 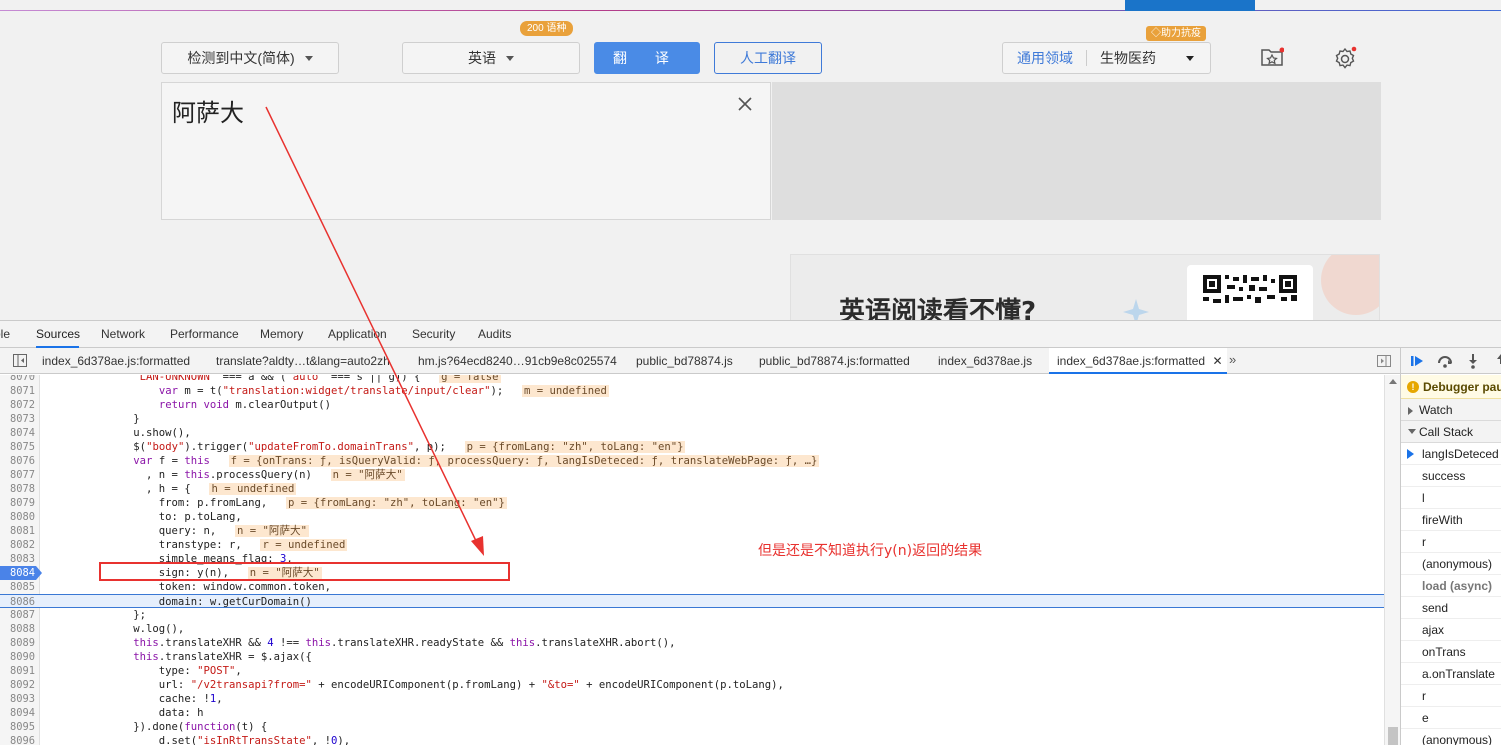 What do you see at coordinates (1217, 361) in the screenshot?
I see `close-icon: ✕` at bounding box center [1217, 361].